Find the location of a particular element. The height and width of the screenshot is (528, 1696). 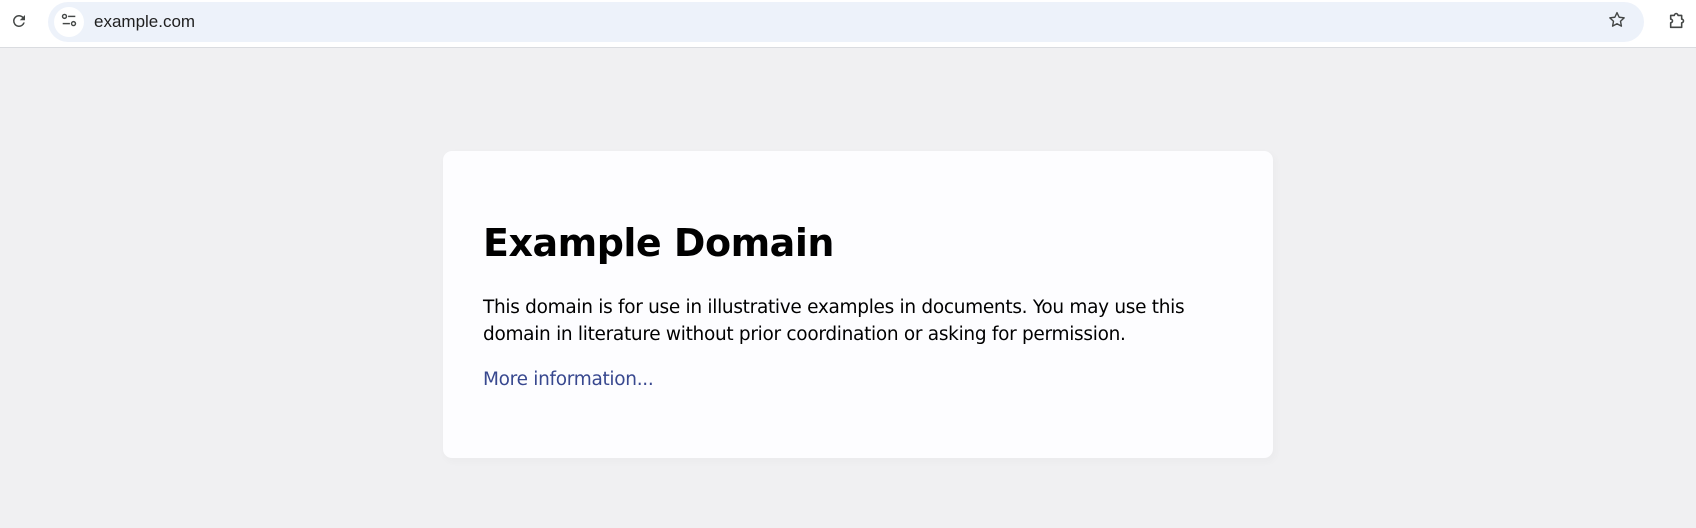

puzzle-icon is located at coordinates (1678, 22).